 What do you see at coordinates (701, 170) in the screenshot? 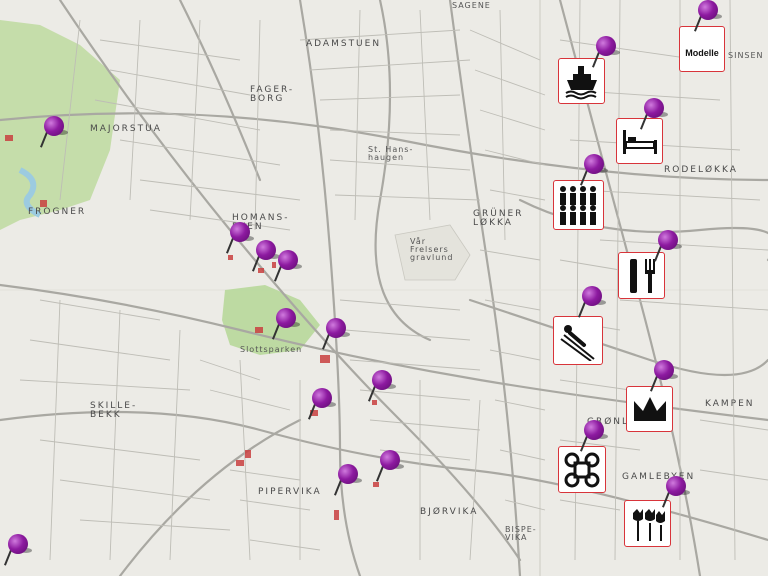
I see `label-rodelokka: RODELØKKA` at bounding box center [701, 170].